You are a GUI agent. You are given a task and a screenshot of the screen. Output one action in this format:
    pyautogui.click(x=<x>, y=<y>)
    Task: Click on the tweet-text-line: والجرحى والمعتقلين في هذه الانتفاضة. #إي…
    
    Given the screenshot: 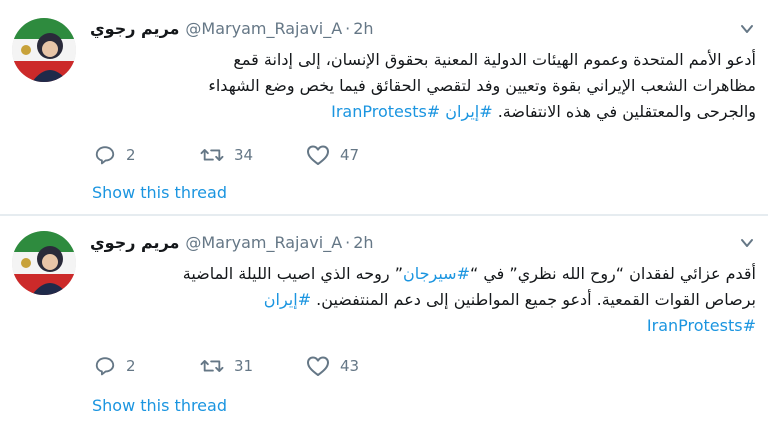 What is the action you would take?
    pyautogui.click(x=423, y=112)
    